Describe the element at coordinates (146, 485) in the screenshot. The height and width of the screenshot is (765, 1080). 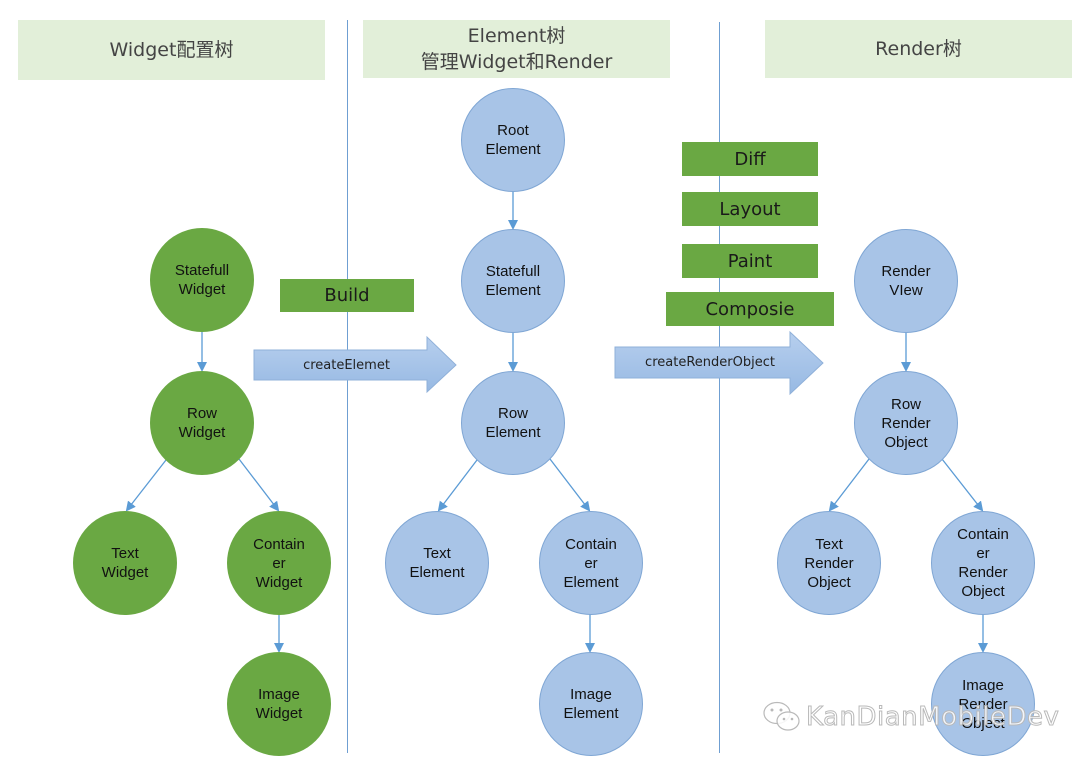
I see `edge-row-text-widget` at that location.